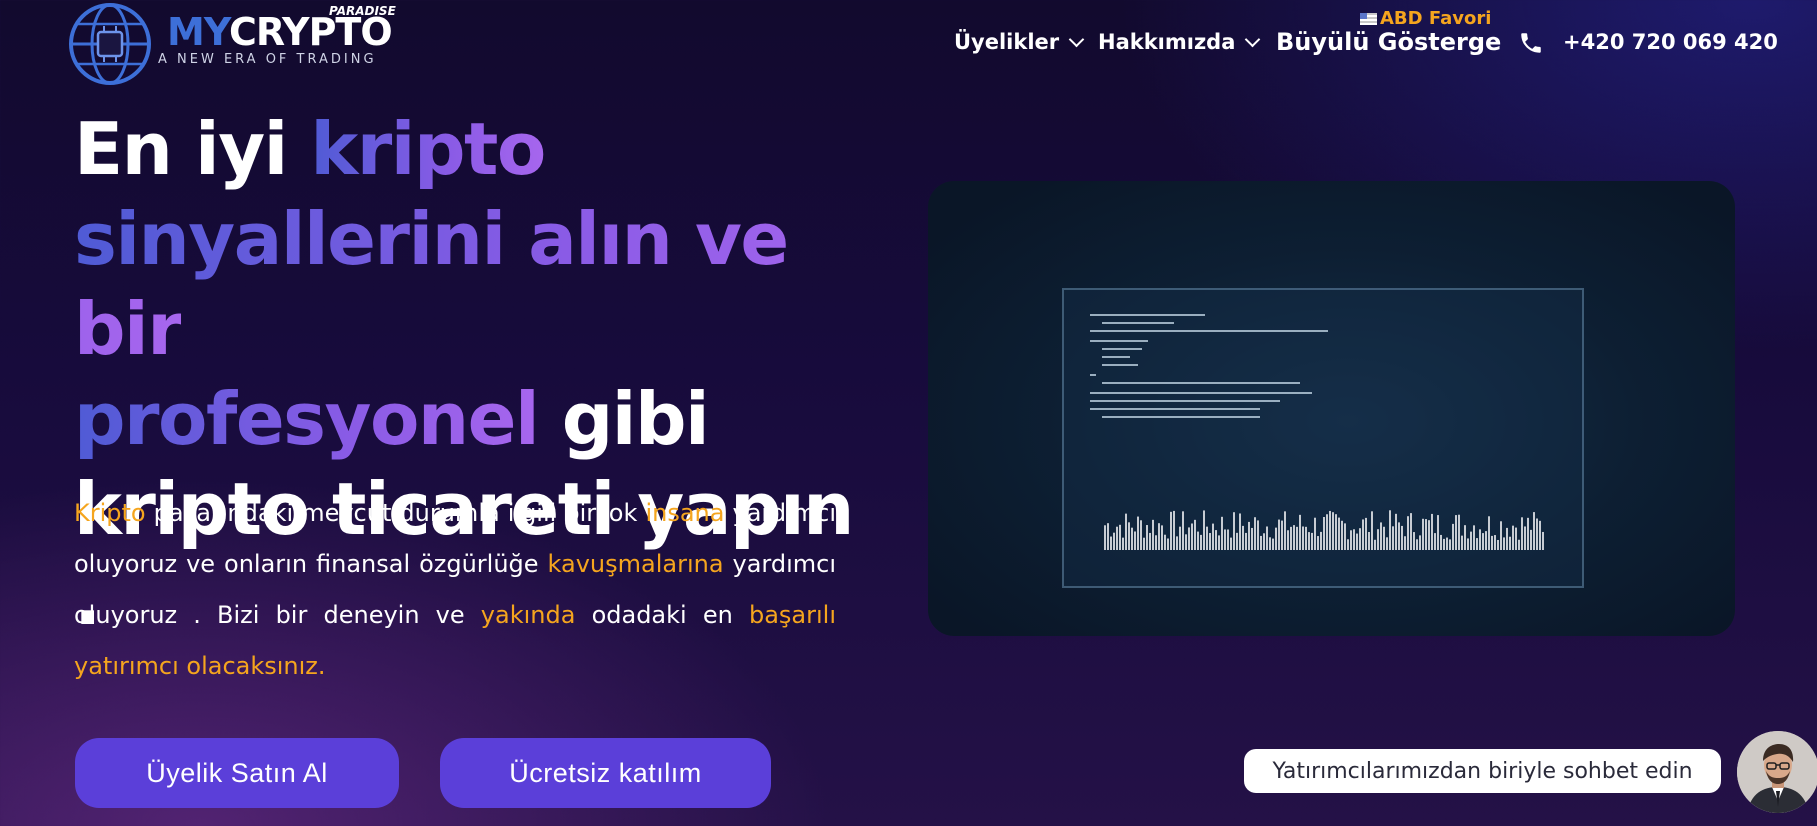 The image size is (1817, 826). I want to click on brand-tagline: A NEW ERA OF TRADING, so click(267, 59).